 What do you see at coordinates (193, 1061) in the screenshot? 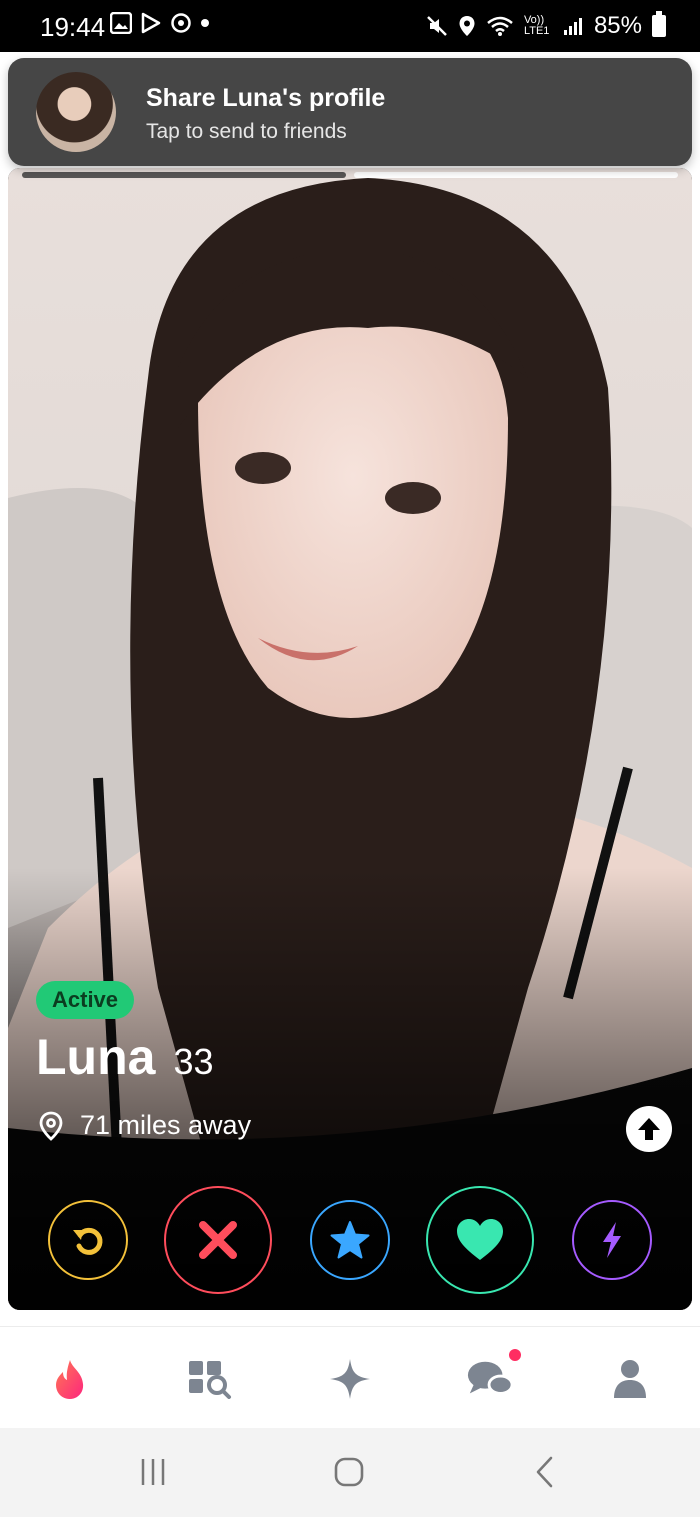
I see `profile-age: 33` at bounding box center [193, 1061].